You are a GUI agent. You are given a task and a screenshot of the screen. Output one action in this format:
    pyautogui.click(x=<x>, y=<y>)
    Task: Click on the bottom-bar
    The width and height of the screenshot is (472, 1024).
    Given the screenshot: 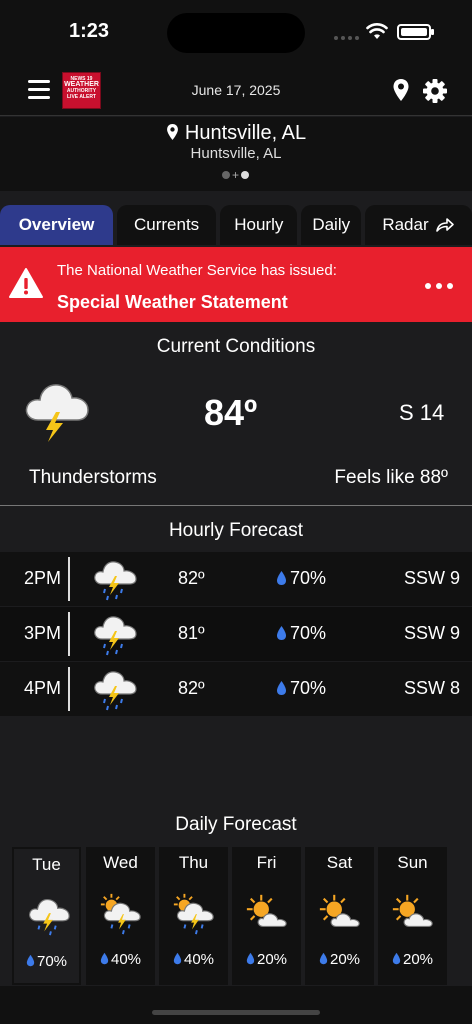 What is the action you would take?
    pyautogui.click(x=236, y=1005)
    